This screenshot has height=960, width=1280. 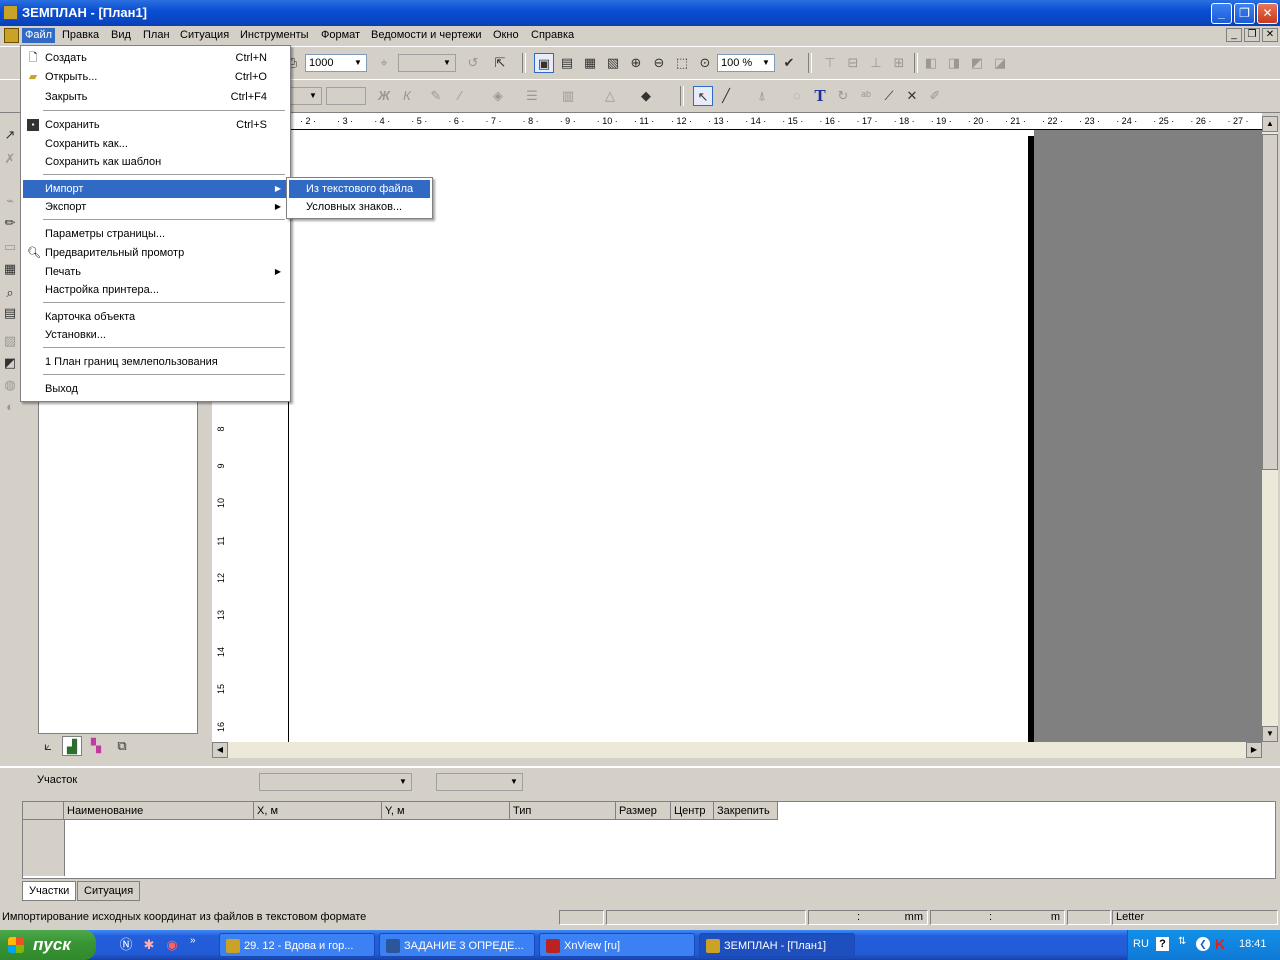 What do you see at coordinates (11, 35) in the screenshot?
I see `doc-icon` at bounding box center [11, 35].